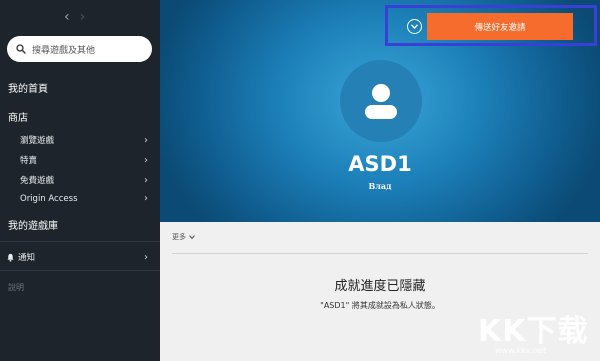 The width and height of the screenshot is (600, 361). I want to click on sidebar-item-label: 免費遊戲, so click(37, 181).